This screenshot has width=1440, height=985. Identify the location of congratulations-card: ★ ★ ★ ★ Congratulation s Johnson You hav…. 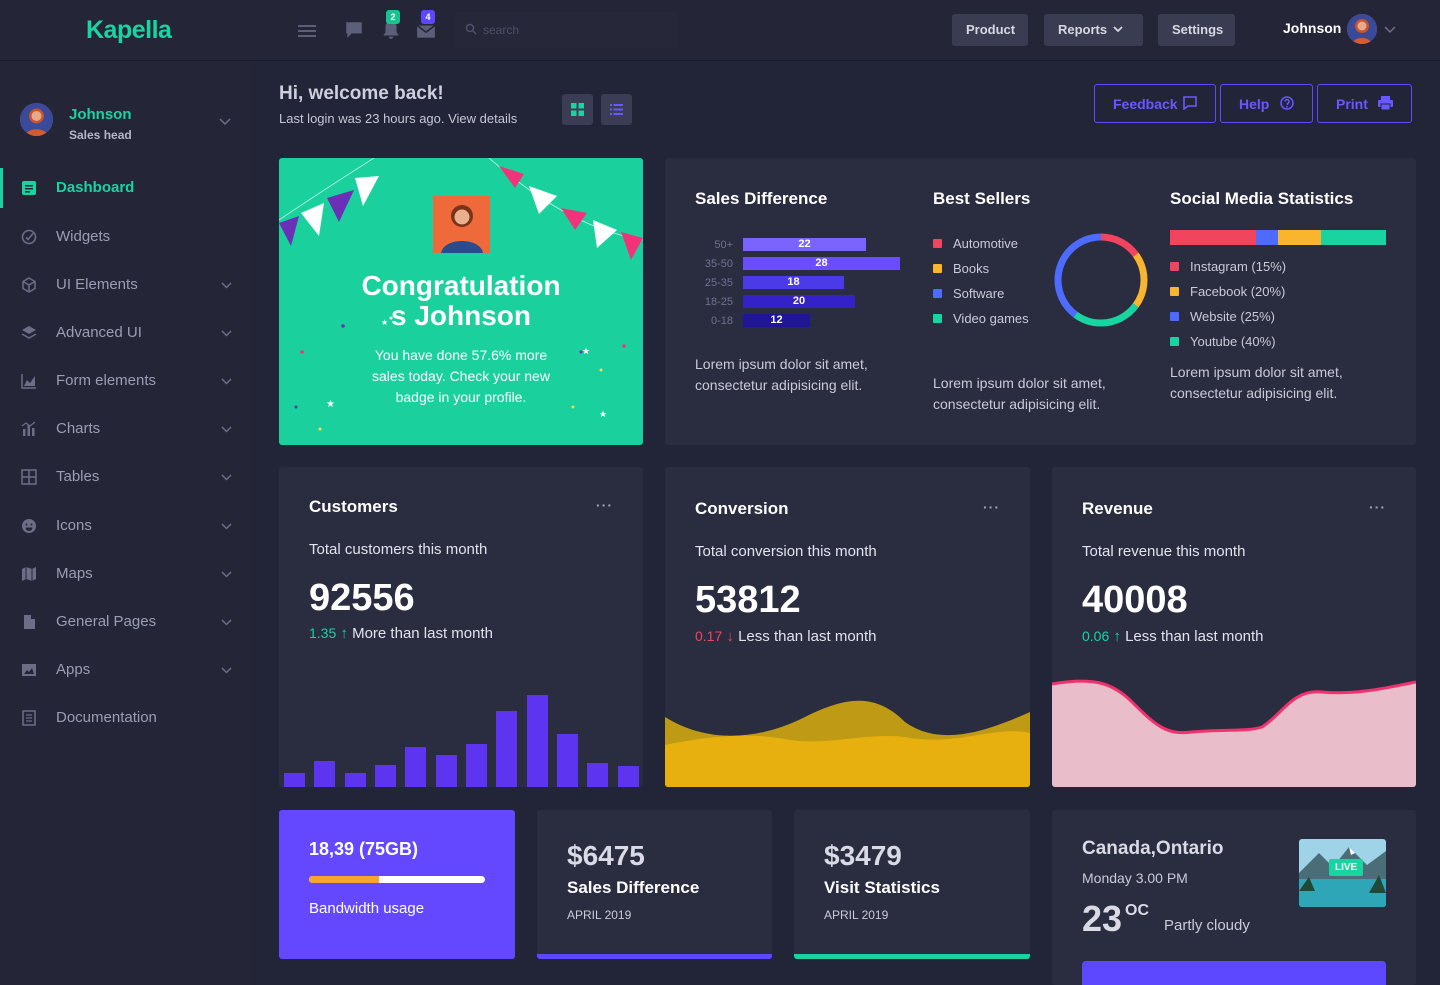
(461, 301).